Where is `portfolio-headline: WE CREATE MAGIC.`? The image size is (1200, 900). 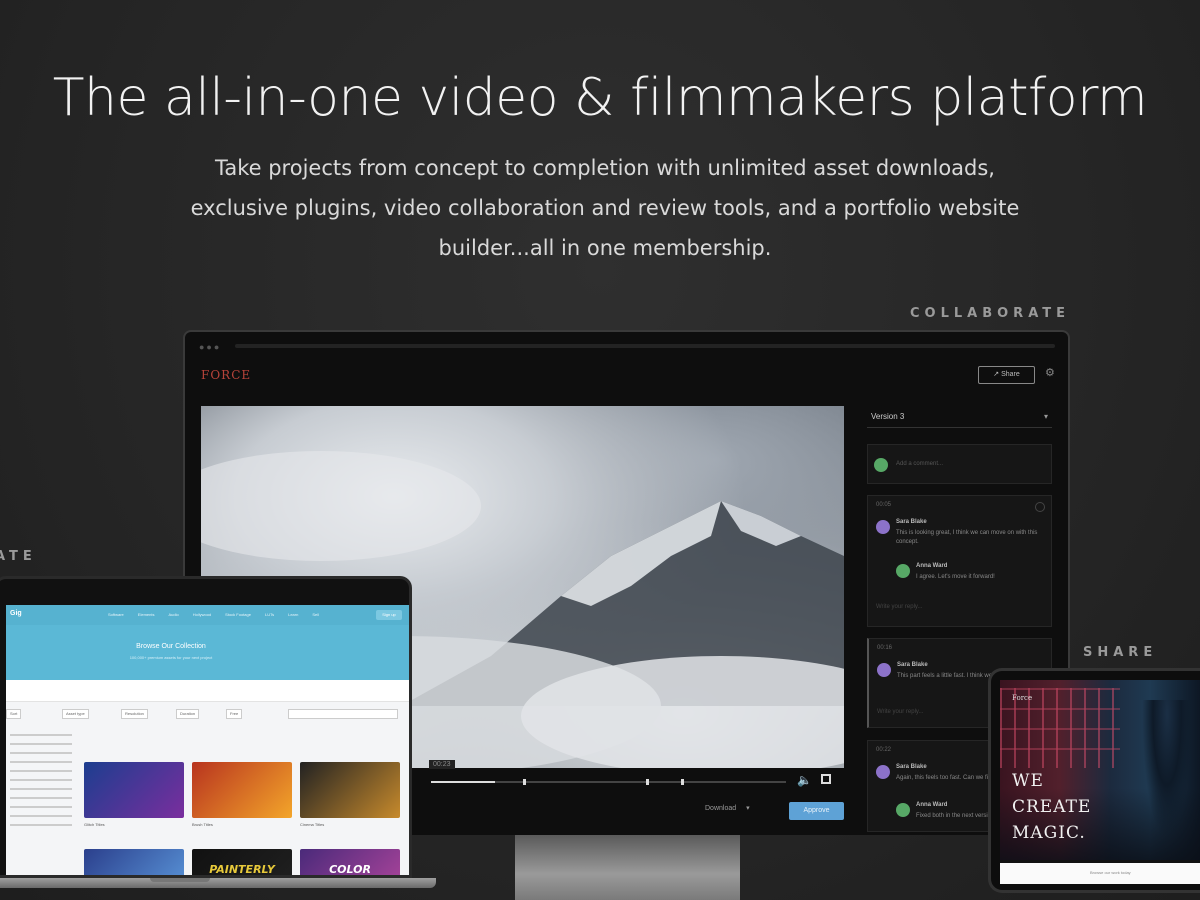 portfolio-headline: WE CREATE MAGIC. is located at coordinates (1051, 807).